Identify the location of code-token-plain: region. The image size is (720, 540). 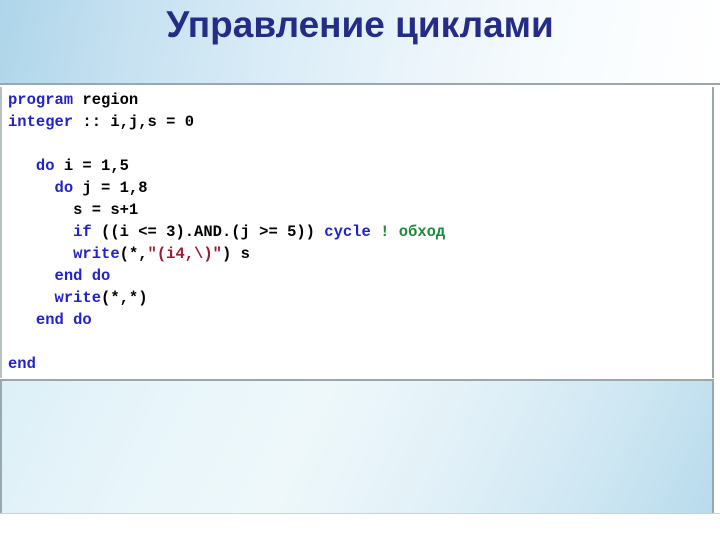
(106, 100).